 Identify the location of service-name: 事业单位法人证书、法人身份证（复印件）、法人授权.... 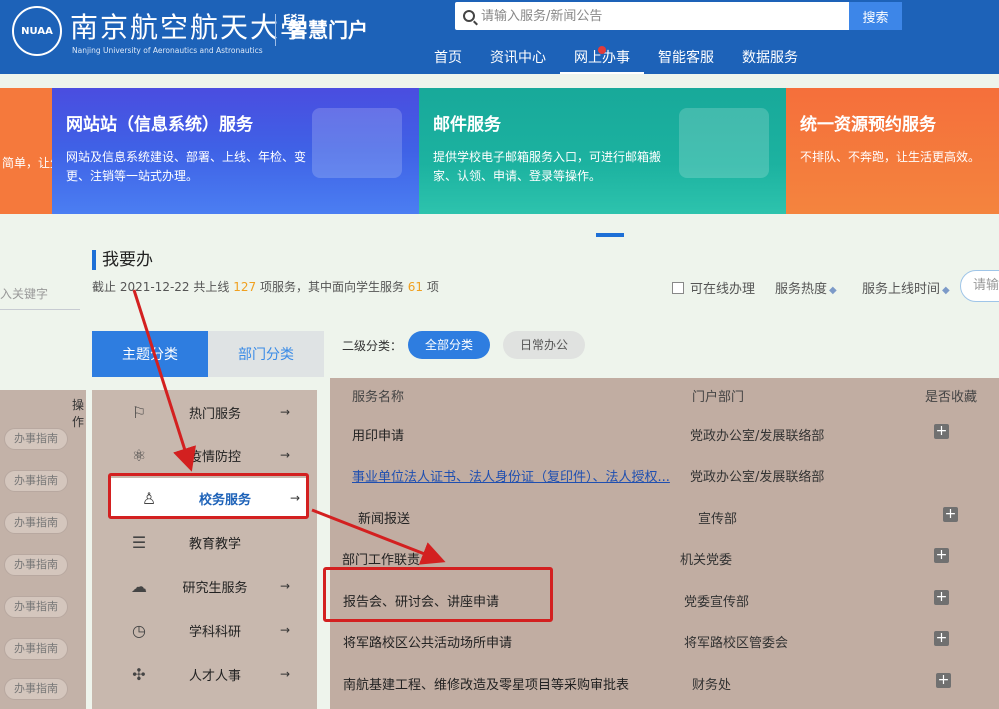
(512, 475).